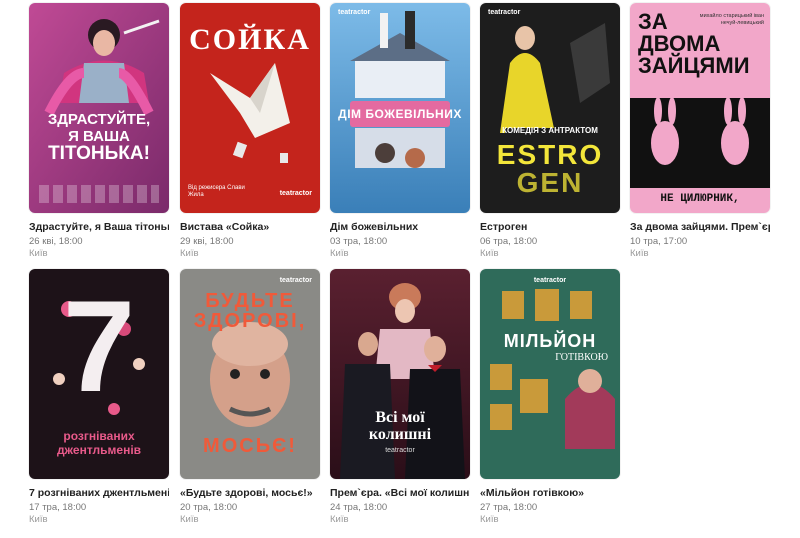 This screenshot has width=800, height=538. Describe the element at coordinates (700, 199) in the screenshot. I see `poster-footer: НЕ ЦИЛЮРНИК,` at that location.